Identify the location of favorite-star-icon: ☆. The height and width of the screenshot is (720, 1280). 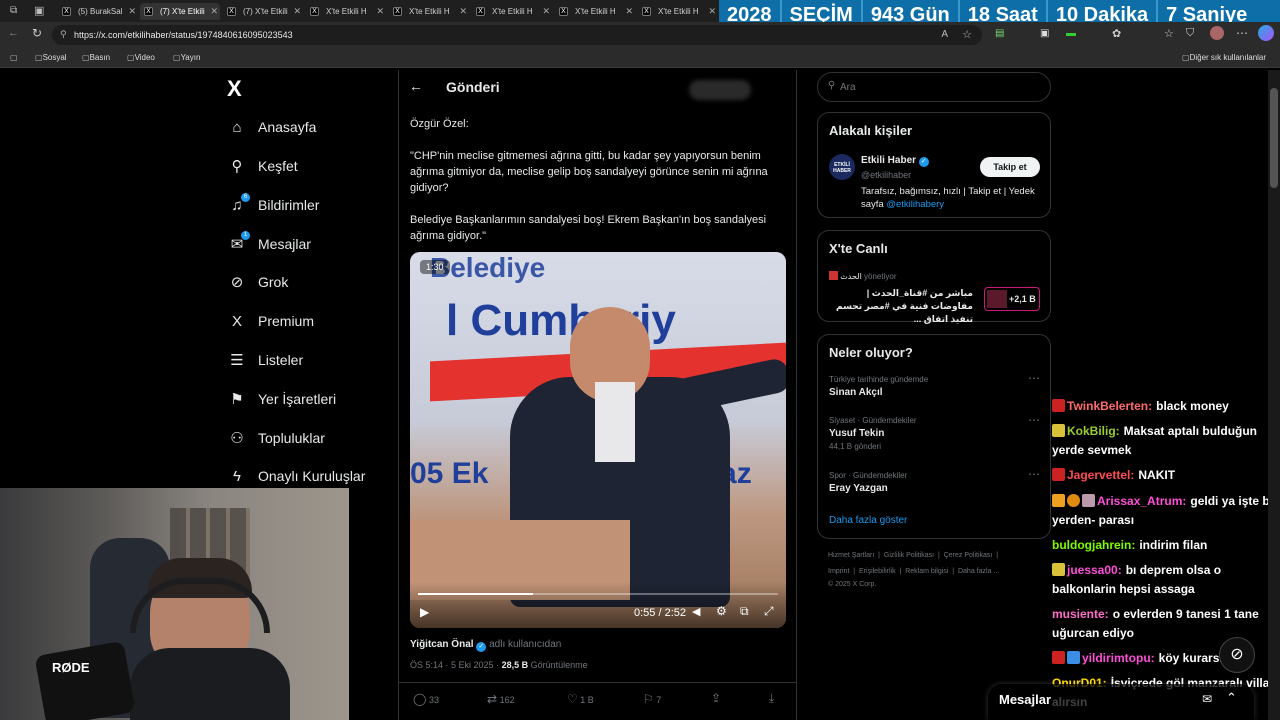
(967, 34).